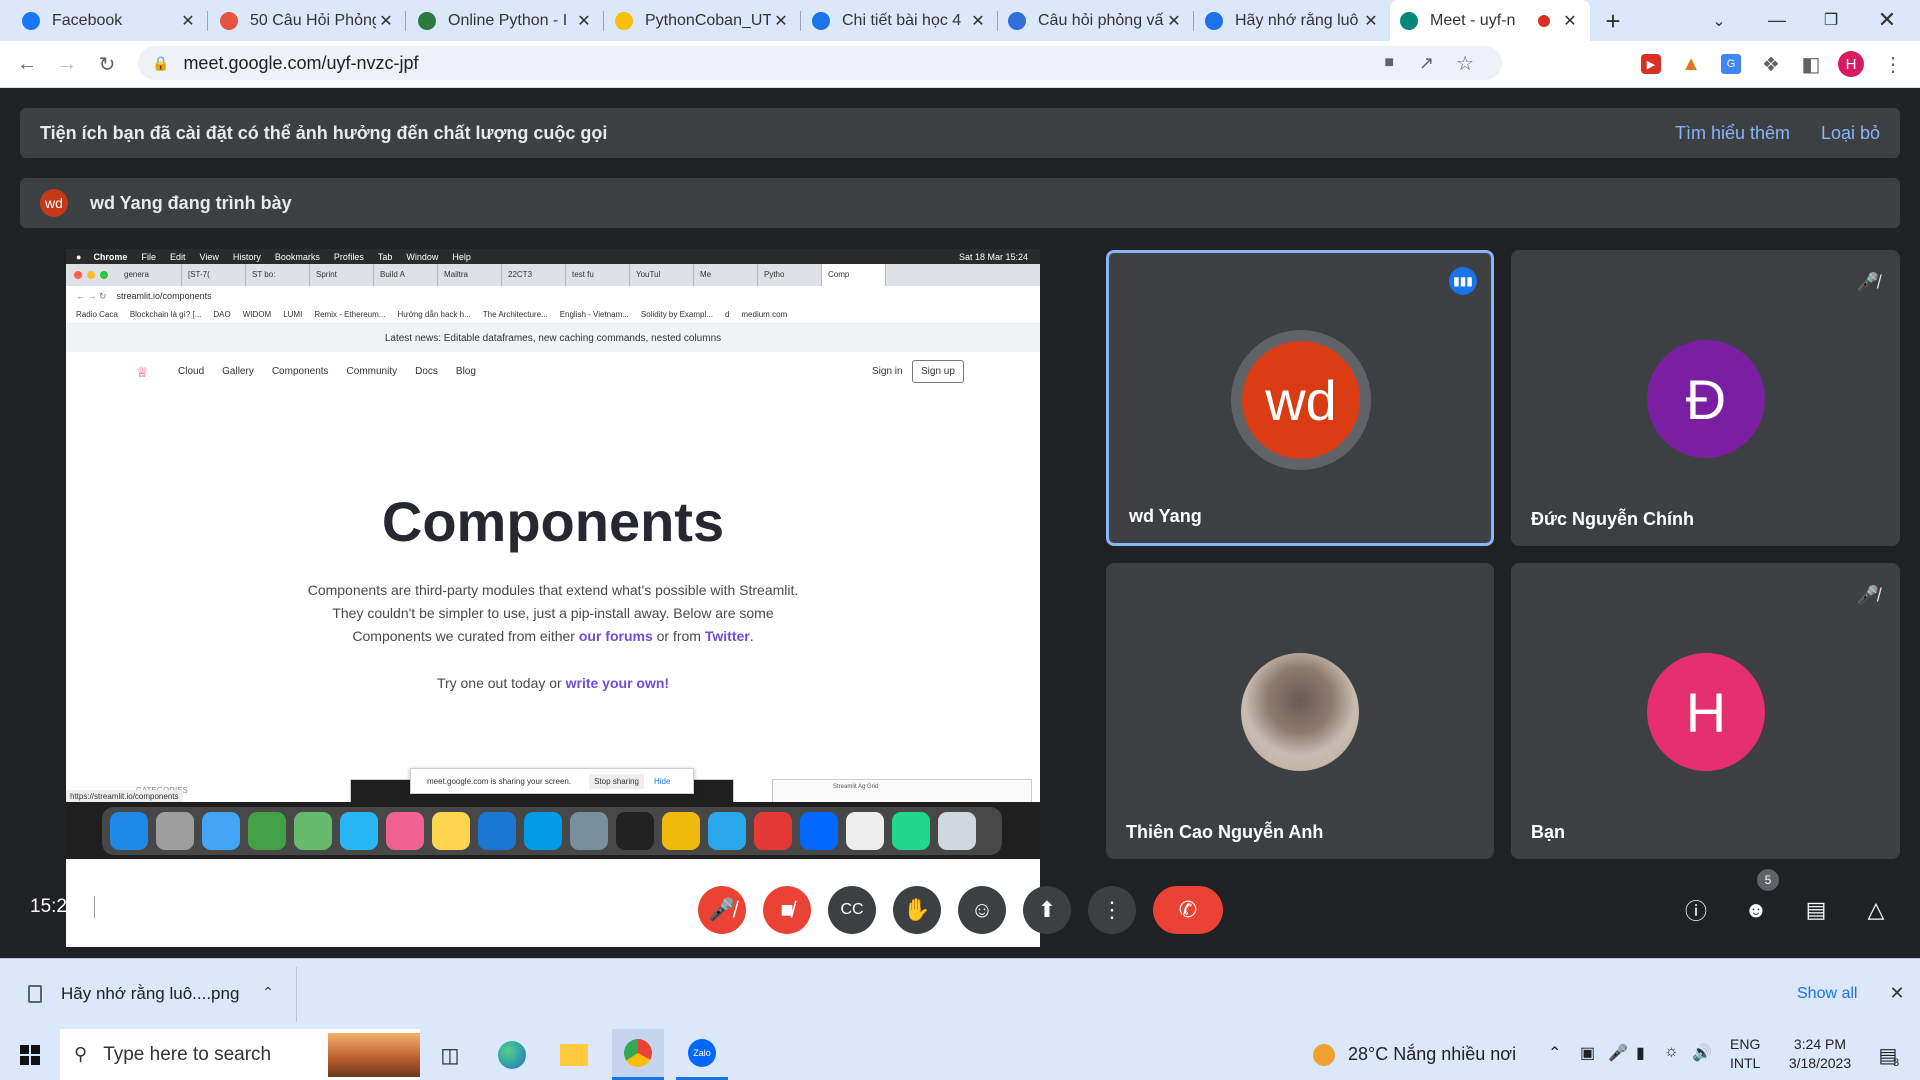  I want to click on mac-menu-item: Window, so click(422, 257).